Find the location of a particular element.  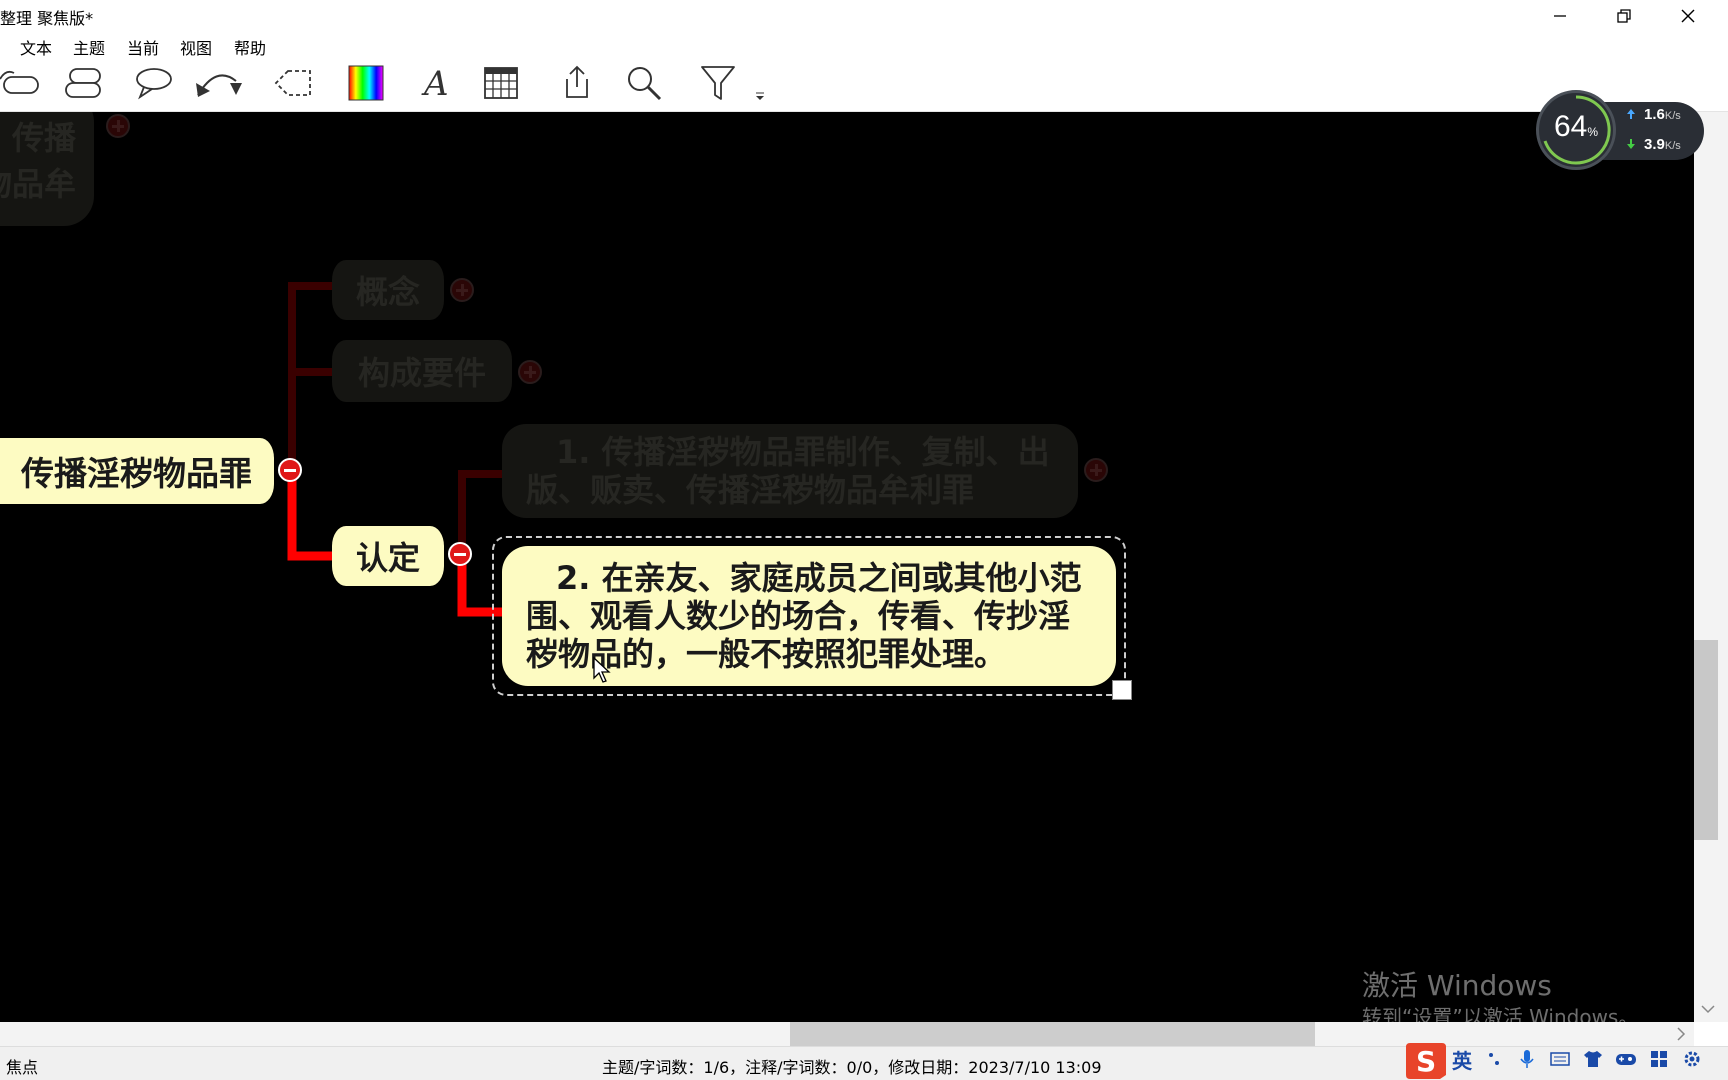

vertical-scrollbar-thumb is located at coordinates (1706, 740).